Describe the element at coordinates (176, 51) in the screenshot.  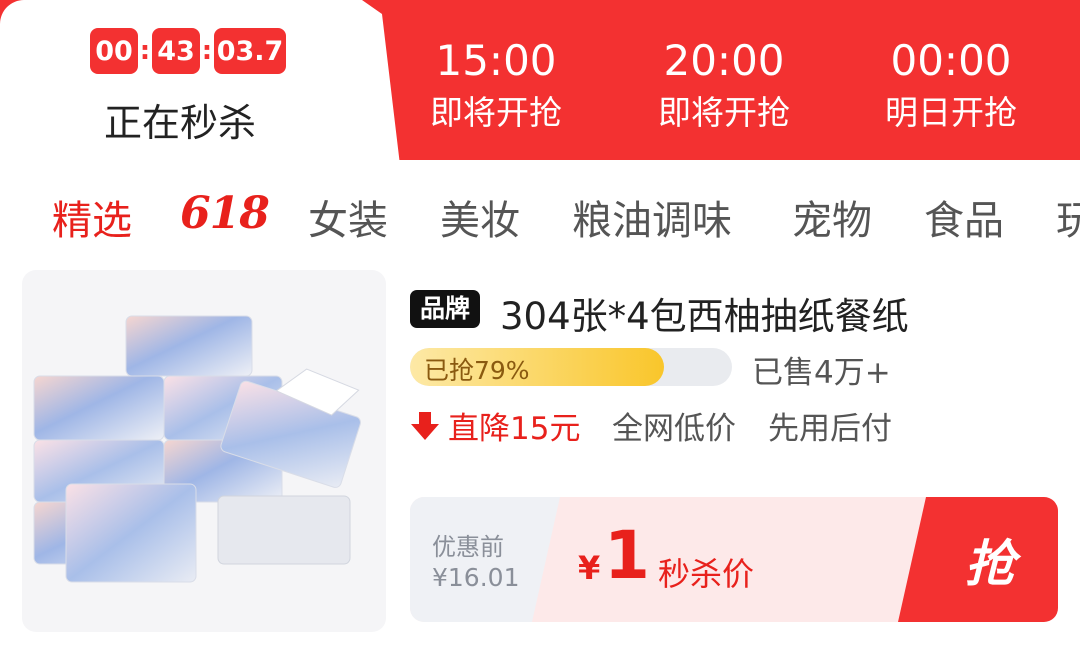
I see `countdown-minutes: 43` at that location.